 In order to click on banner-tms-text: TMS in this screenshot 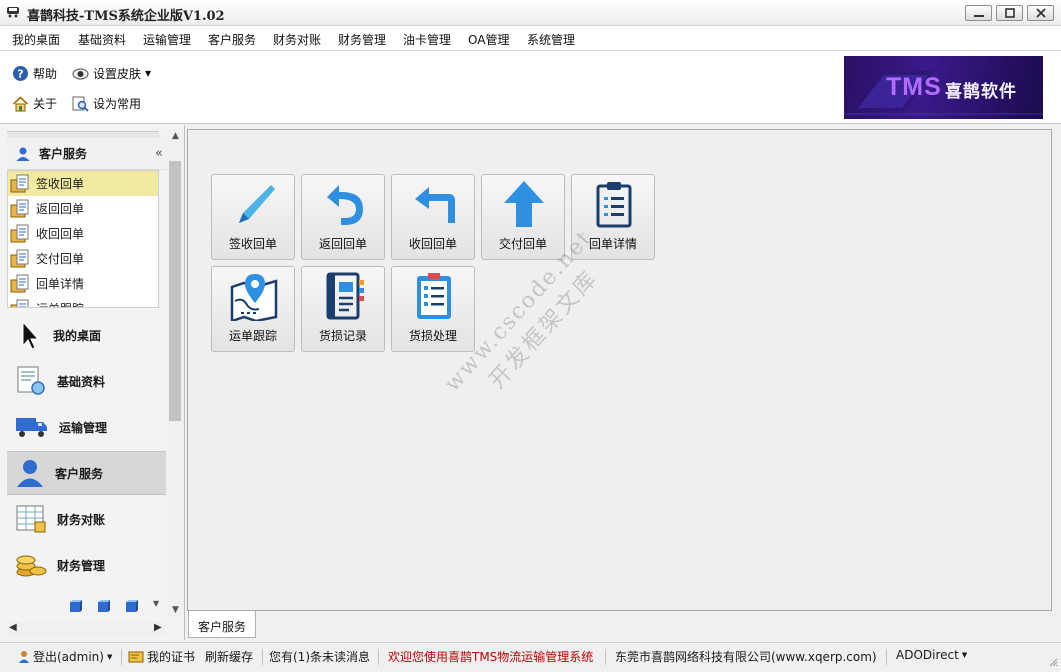, I will do `click(914, 87)`.